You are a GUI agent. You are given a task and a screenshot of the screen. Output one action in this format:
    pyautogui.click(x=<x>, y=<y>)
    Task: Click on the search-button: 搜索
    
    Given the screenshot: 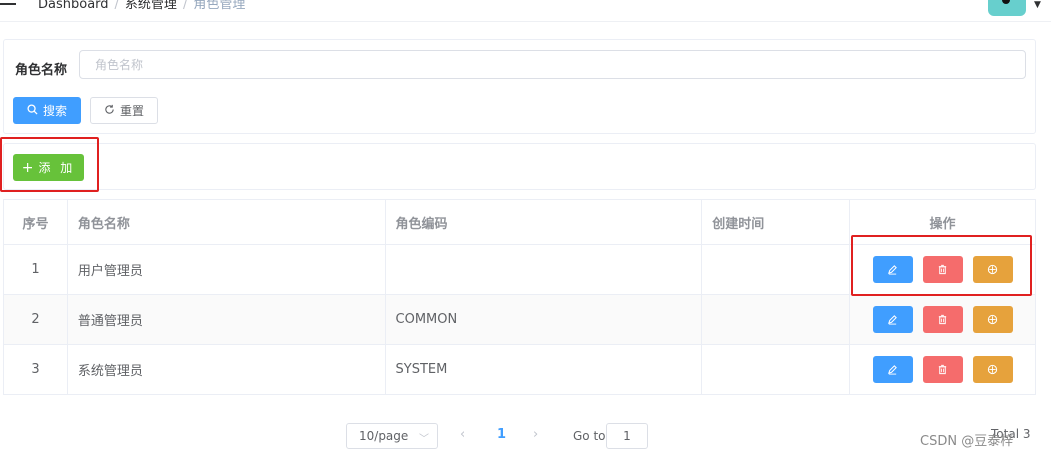 What is the action you would take?
    pyautogui.click(x=47, y=110)
    